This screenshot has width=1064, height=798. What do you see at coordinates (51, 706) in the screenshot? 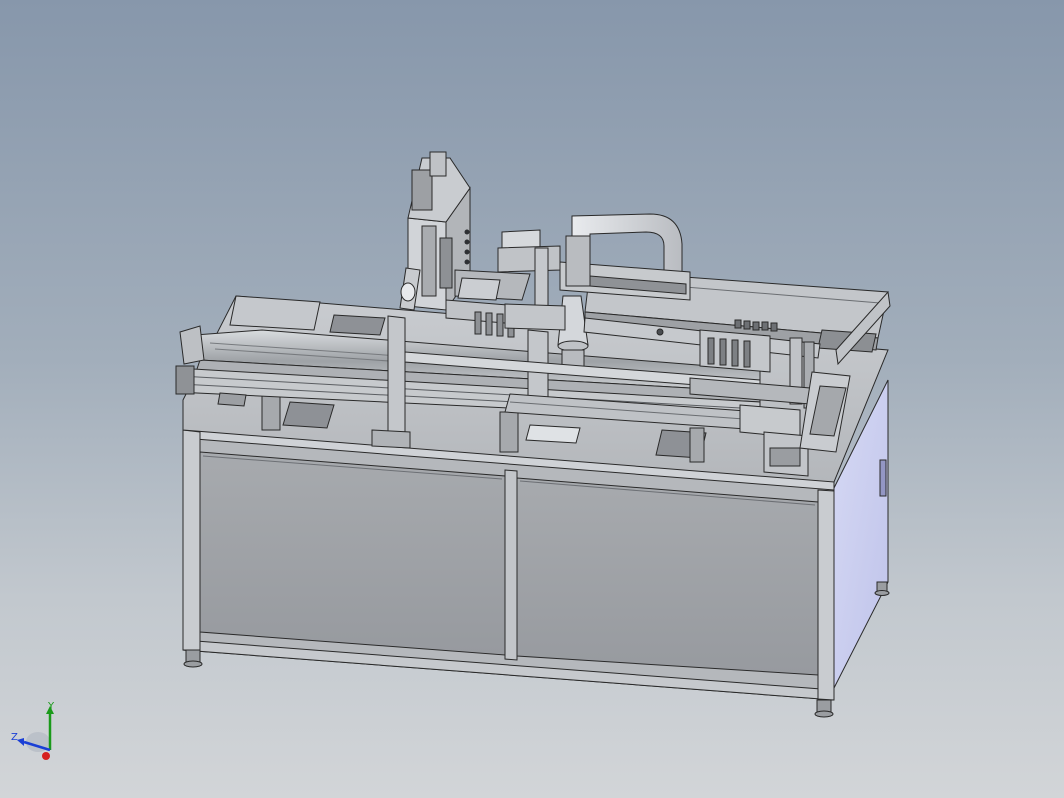
I see `triad-y-label: Y` at bounding box center [51, 706].